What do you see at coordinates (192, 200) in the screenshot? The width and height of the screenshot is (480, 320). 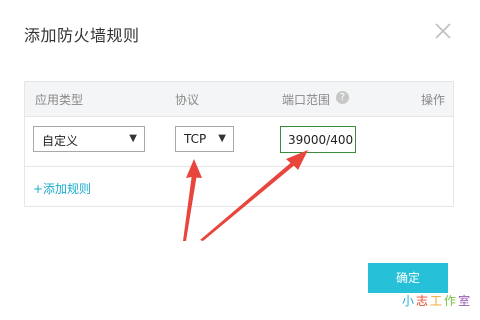 I see `annotation-arrow-protocol` at bounding box center [192, 200].